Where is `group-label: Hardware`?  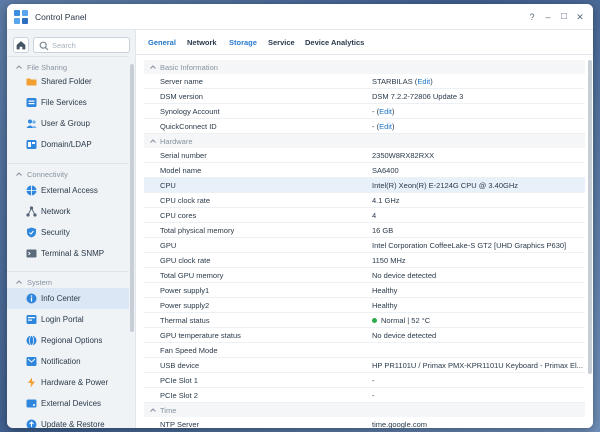
group-label: Hardware is located at coordinates (176, 141).